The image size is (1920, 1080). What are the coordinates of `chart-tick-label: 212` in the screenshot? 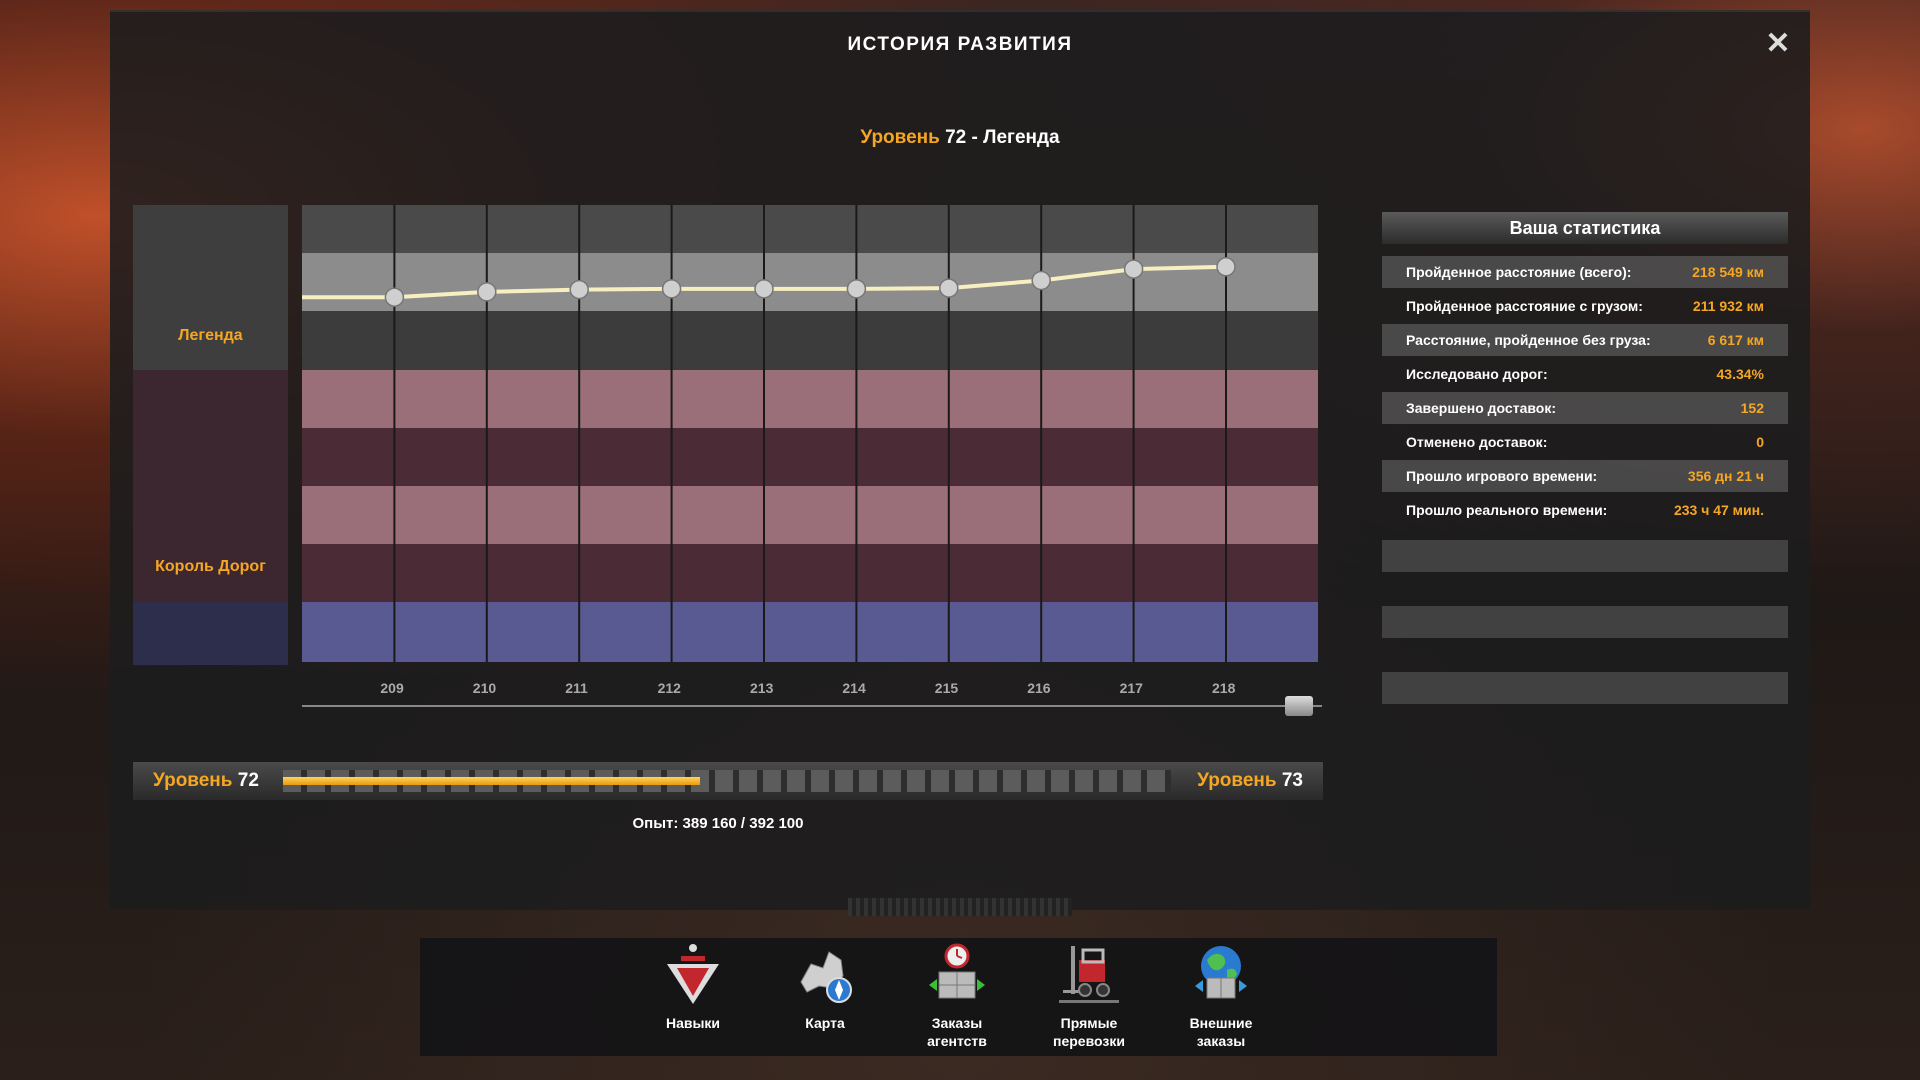 It's located at (670, 688).